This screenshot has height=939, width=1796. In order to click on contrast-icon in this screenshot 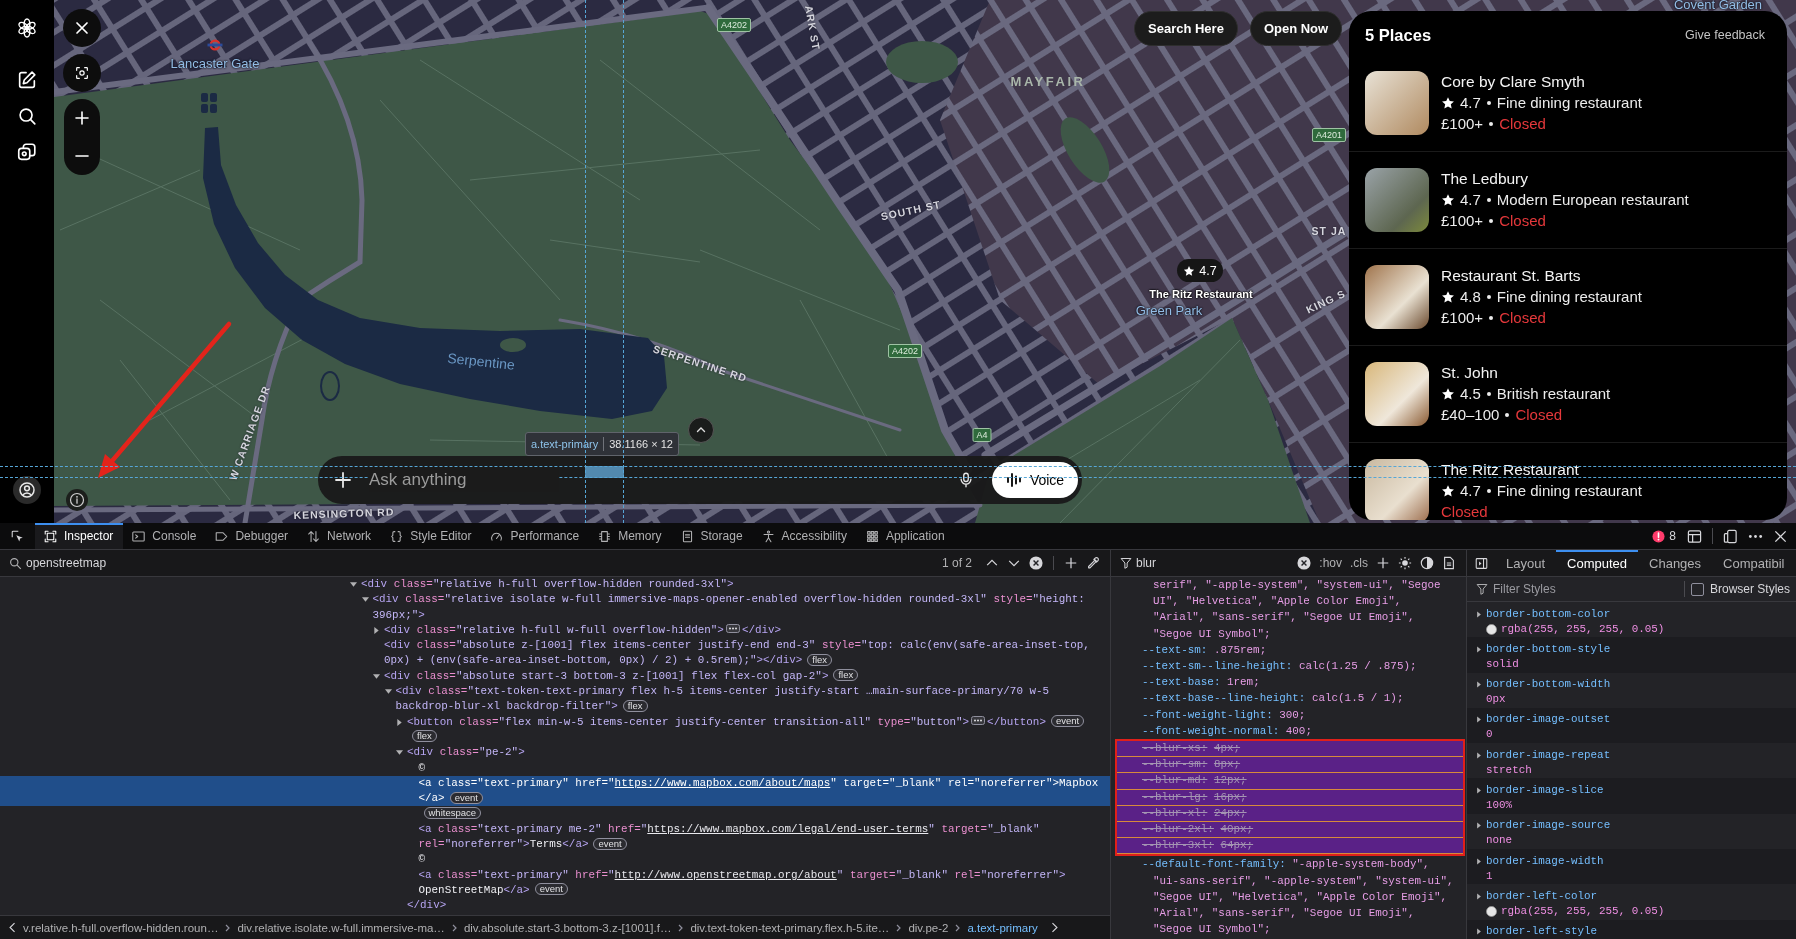, I will do `click(1427, 563)`.